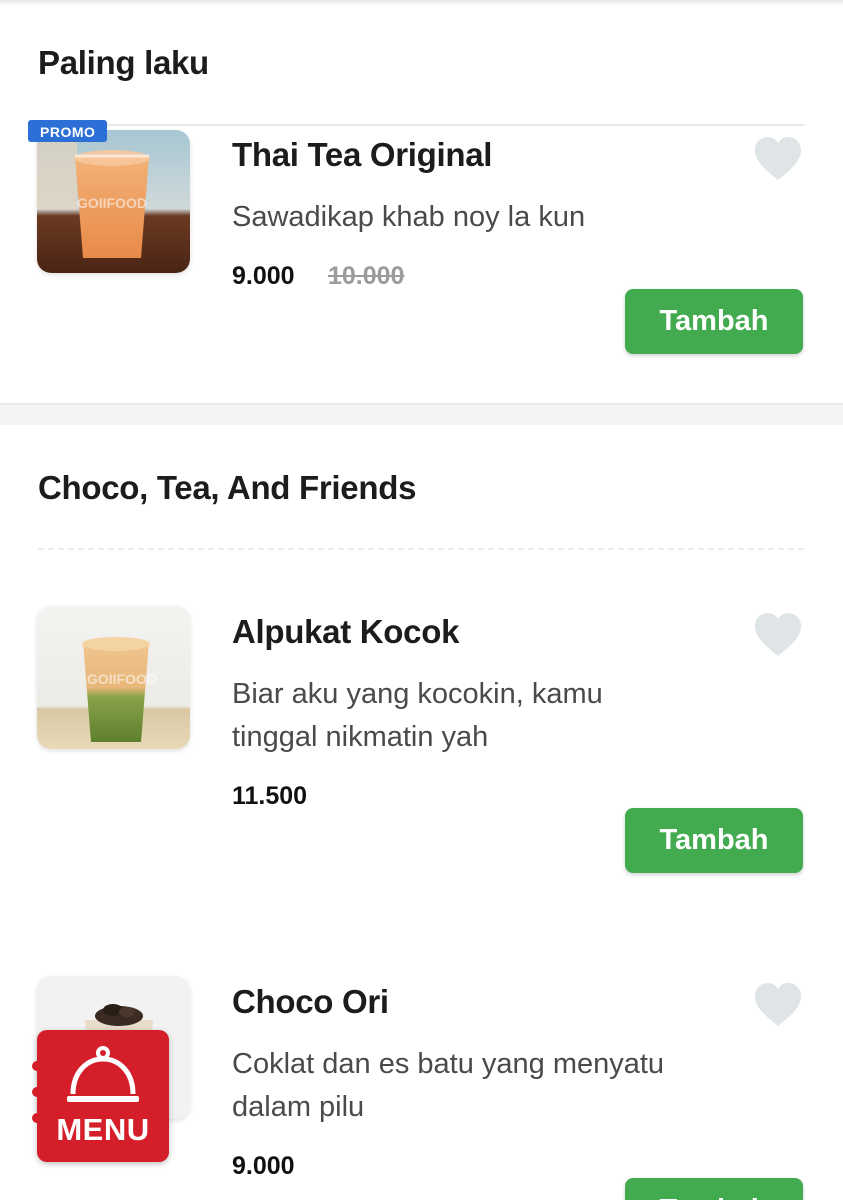 The image size is (843, 1200). What do you see at coordinates (270, 796) in the screenshot?
I see `item-price: 11.500` at bounding box center [270, 796].